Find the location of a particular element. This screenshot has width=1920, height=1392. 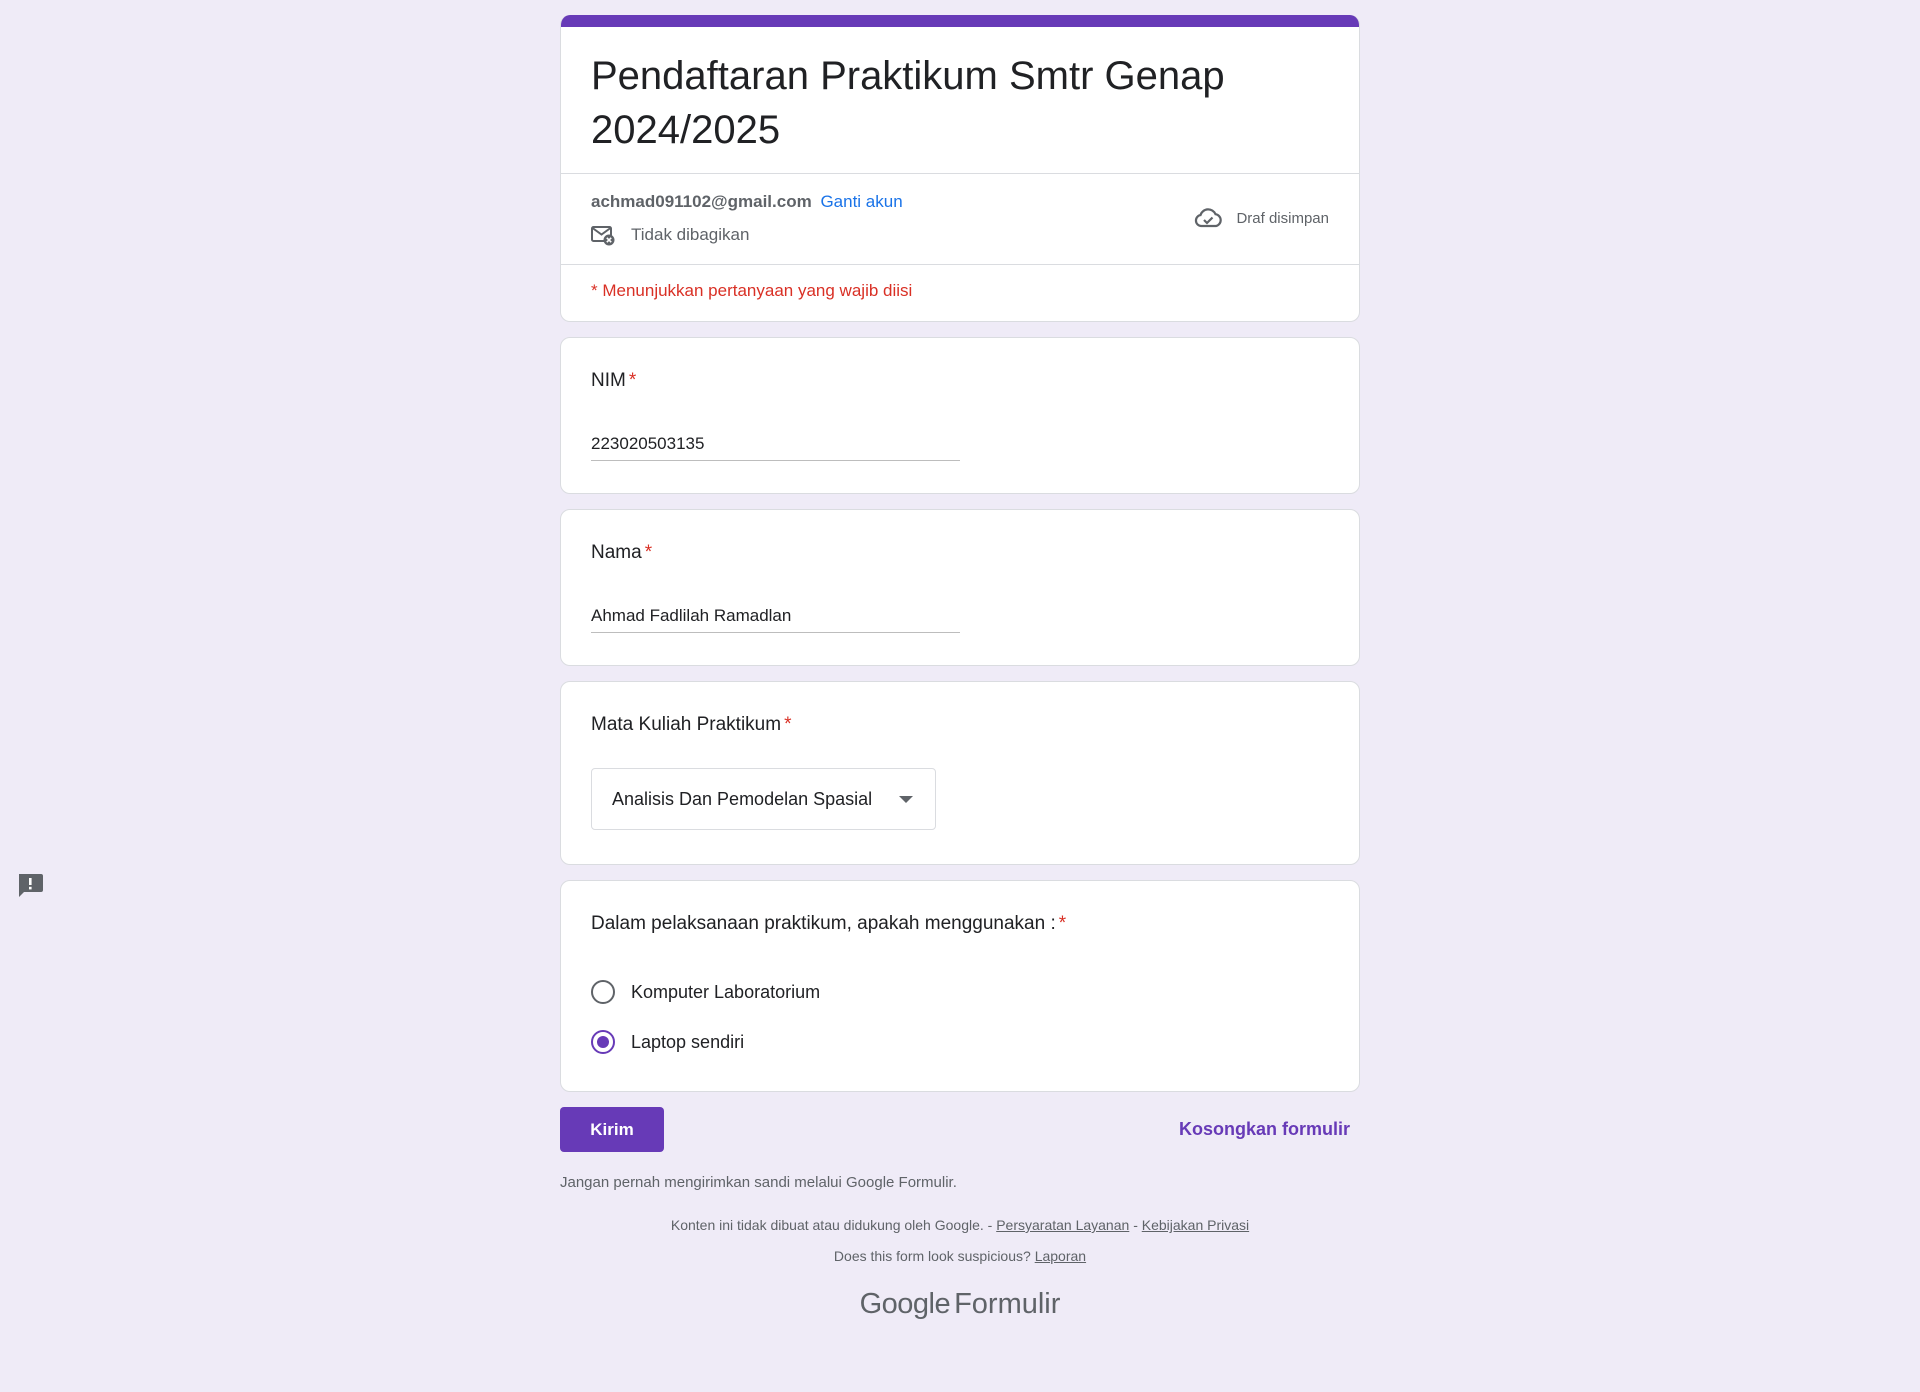

footer-suspicious: Does this form look suspicious? Laporan is located at coordinates (960, 1256).